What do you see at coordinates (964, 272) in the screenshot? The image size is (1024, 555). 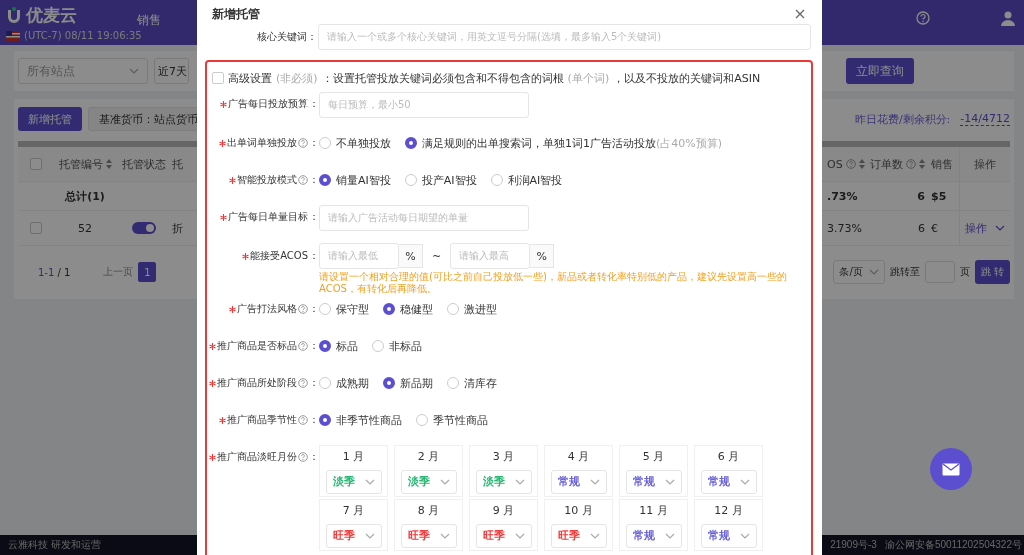 I see `page-unit: 页` at bounding box center [964, 272].